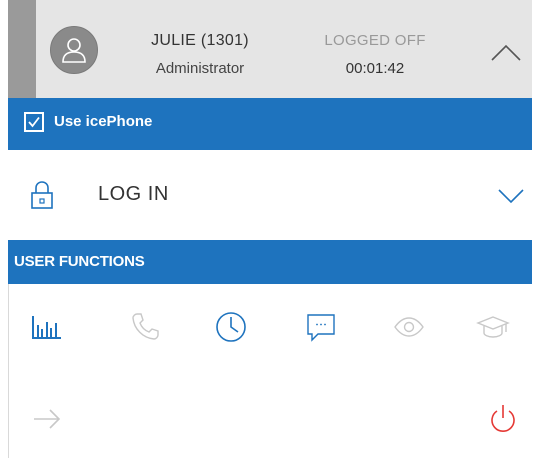 This screenshot has height=458, width=540. I want to click on statistics-icon, so click(46, 327).